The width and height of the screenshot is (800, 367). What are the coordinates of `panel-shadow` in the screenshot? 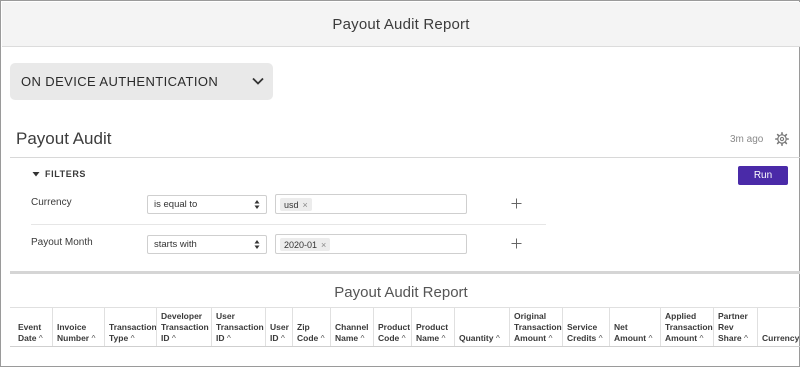 It's located at (405, 272).